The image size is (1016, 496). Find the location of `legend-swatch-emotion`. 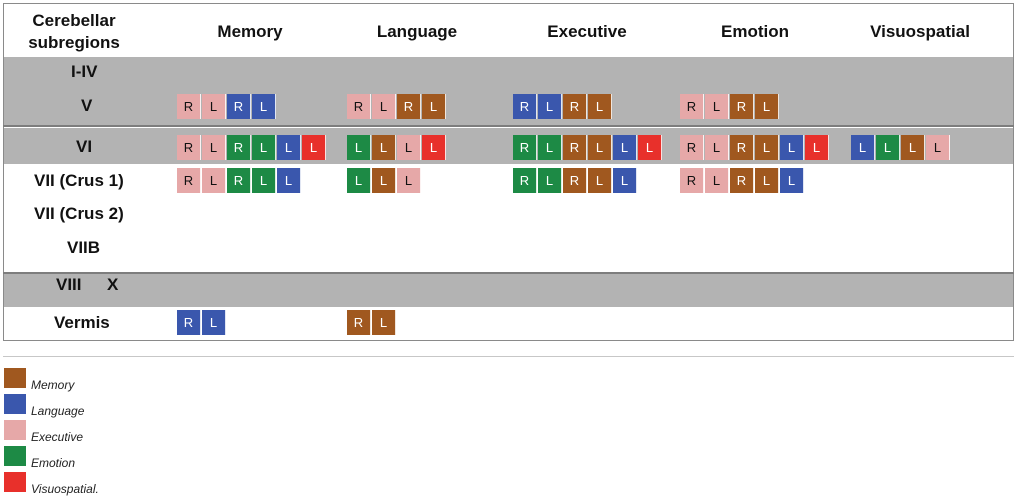

legend-swatch-emotion is located at coordinates (15, 456).